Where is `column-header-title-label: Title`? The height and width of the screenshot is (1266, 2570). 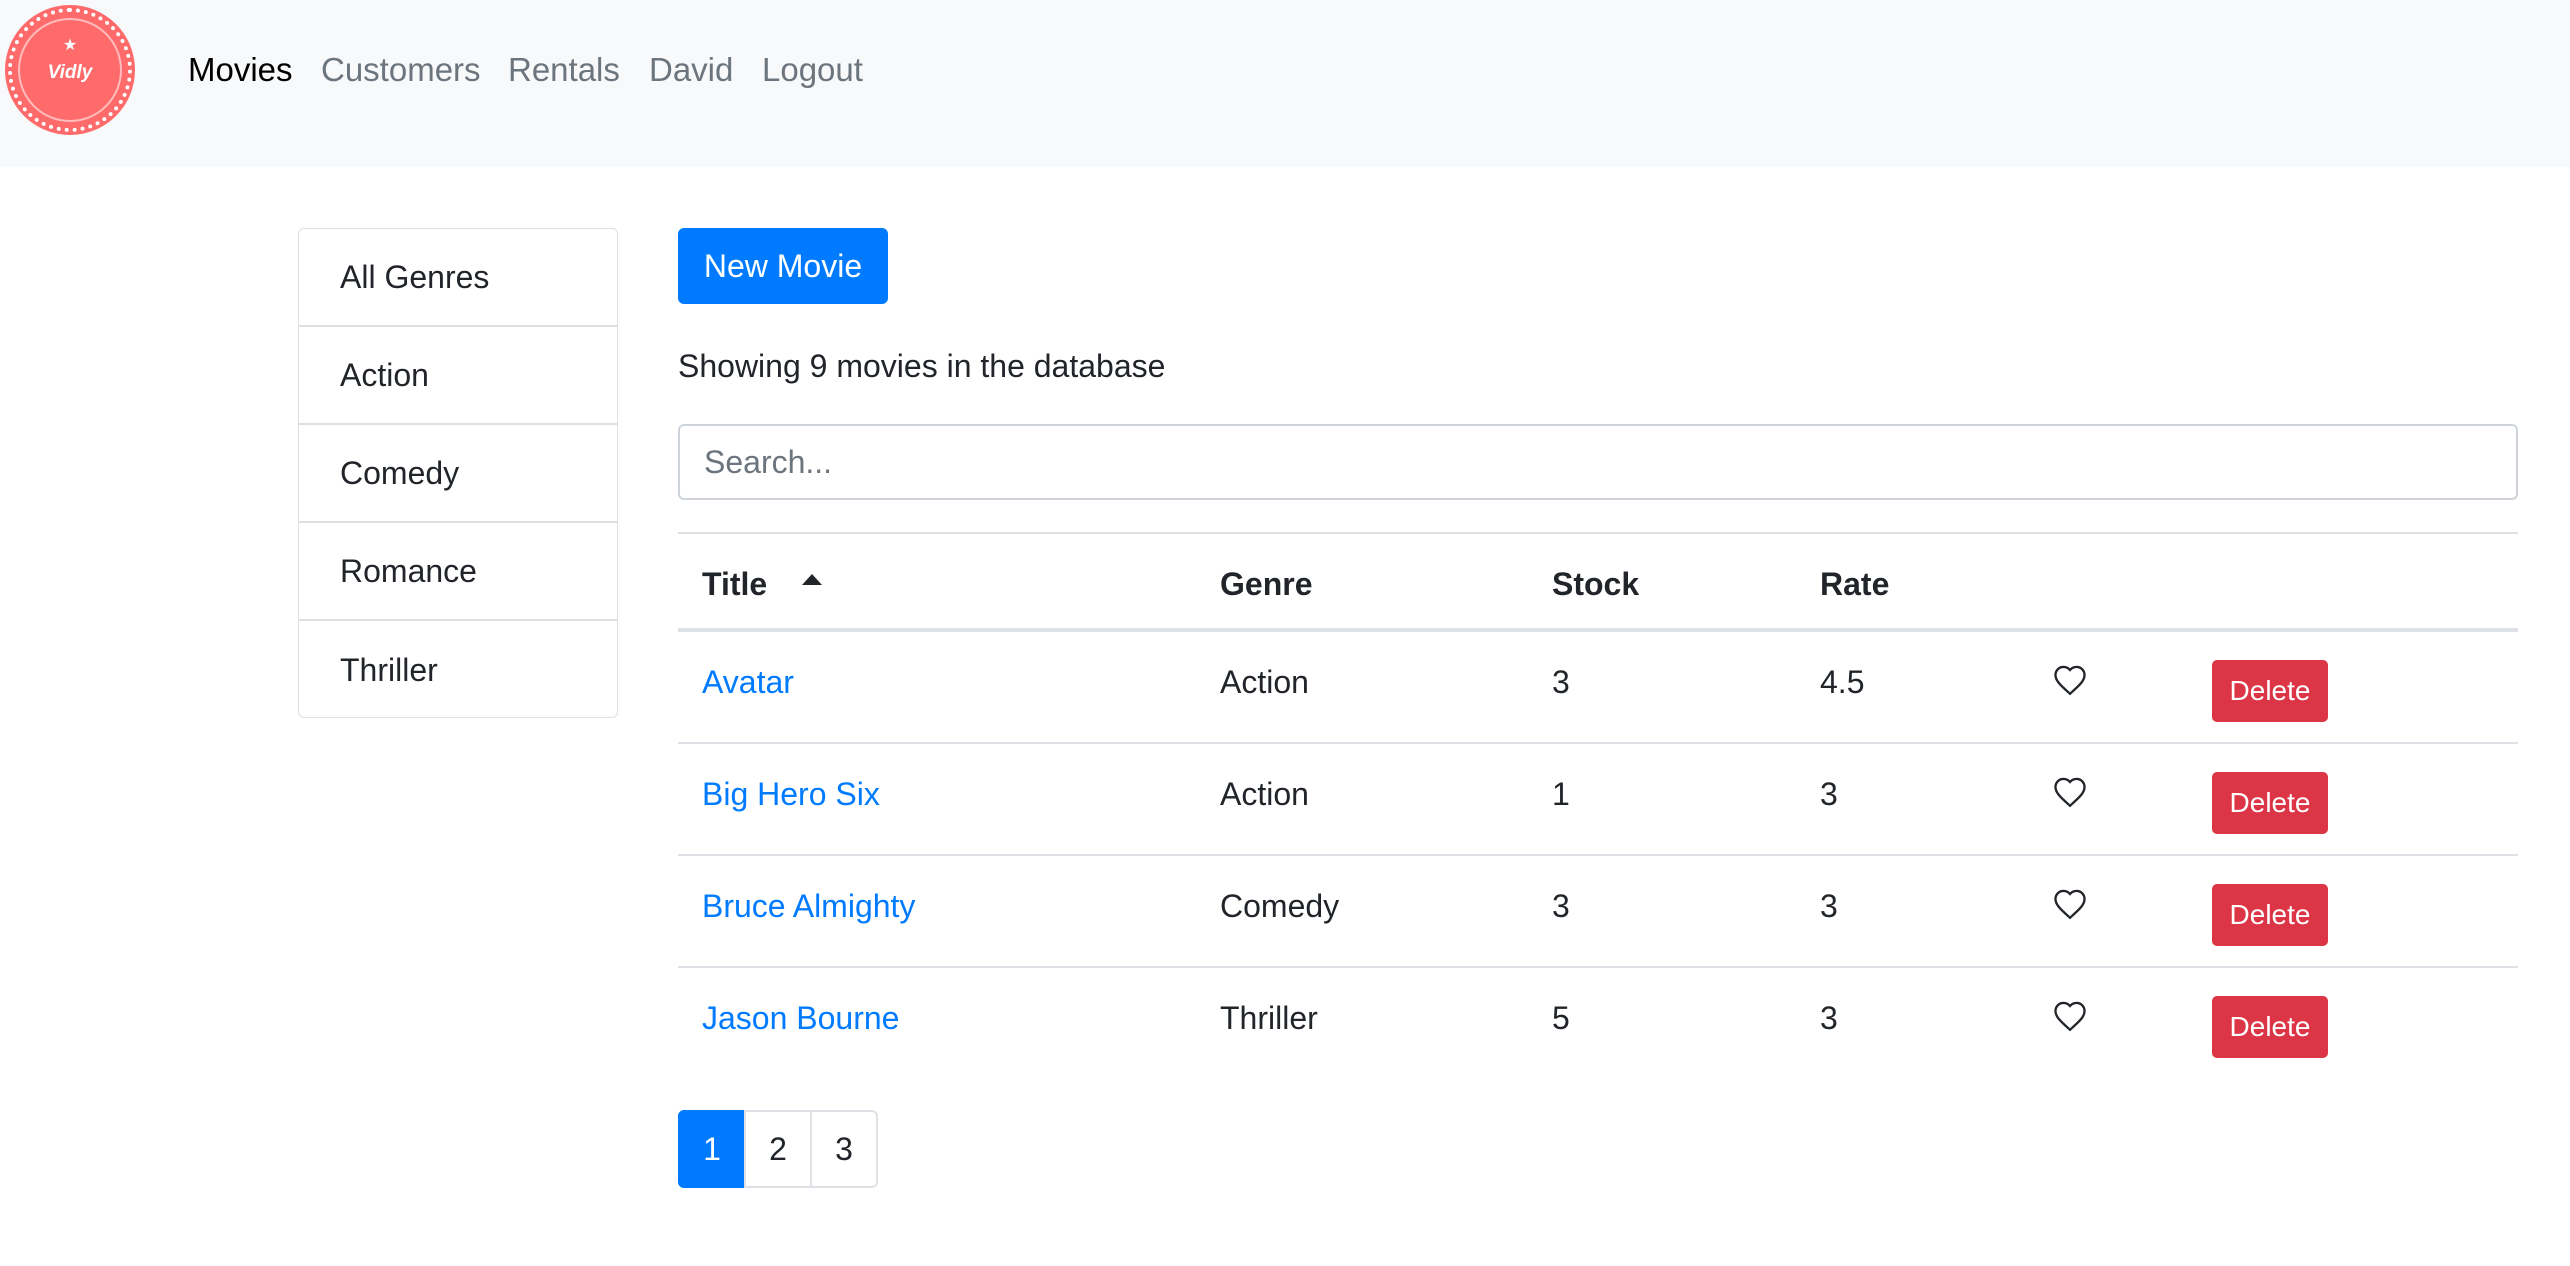
column-header-title-label: Title is located at coordinates (735, 584).